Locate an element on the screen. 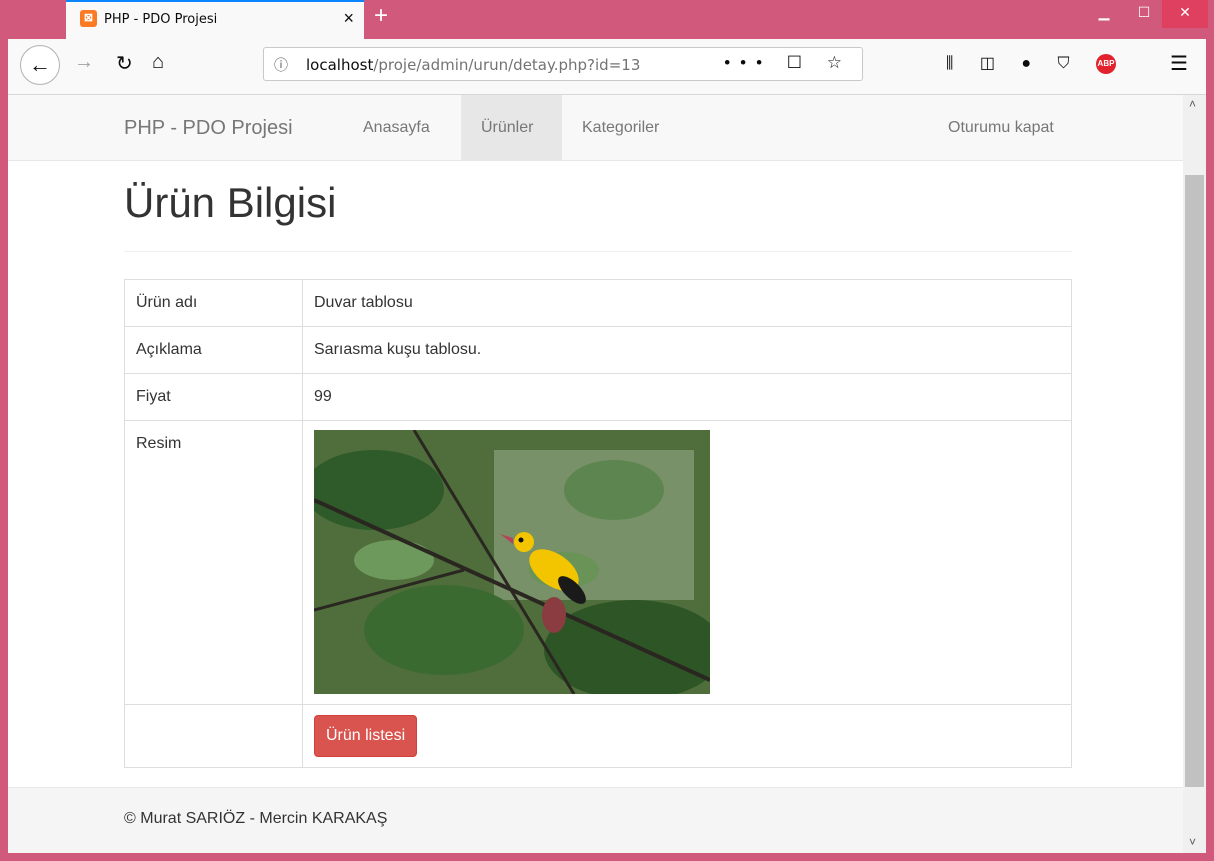 The width and height of the screenshot is (1214, 861). row-label: Resim is located at coordinates (213, 562).